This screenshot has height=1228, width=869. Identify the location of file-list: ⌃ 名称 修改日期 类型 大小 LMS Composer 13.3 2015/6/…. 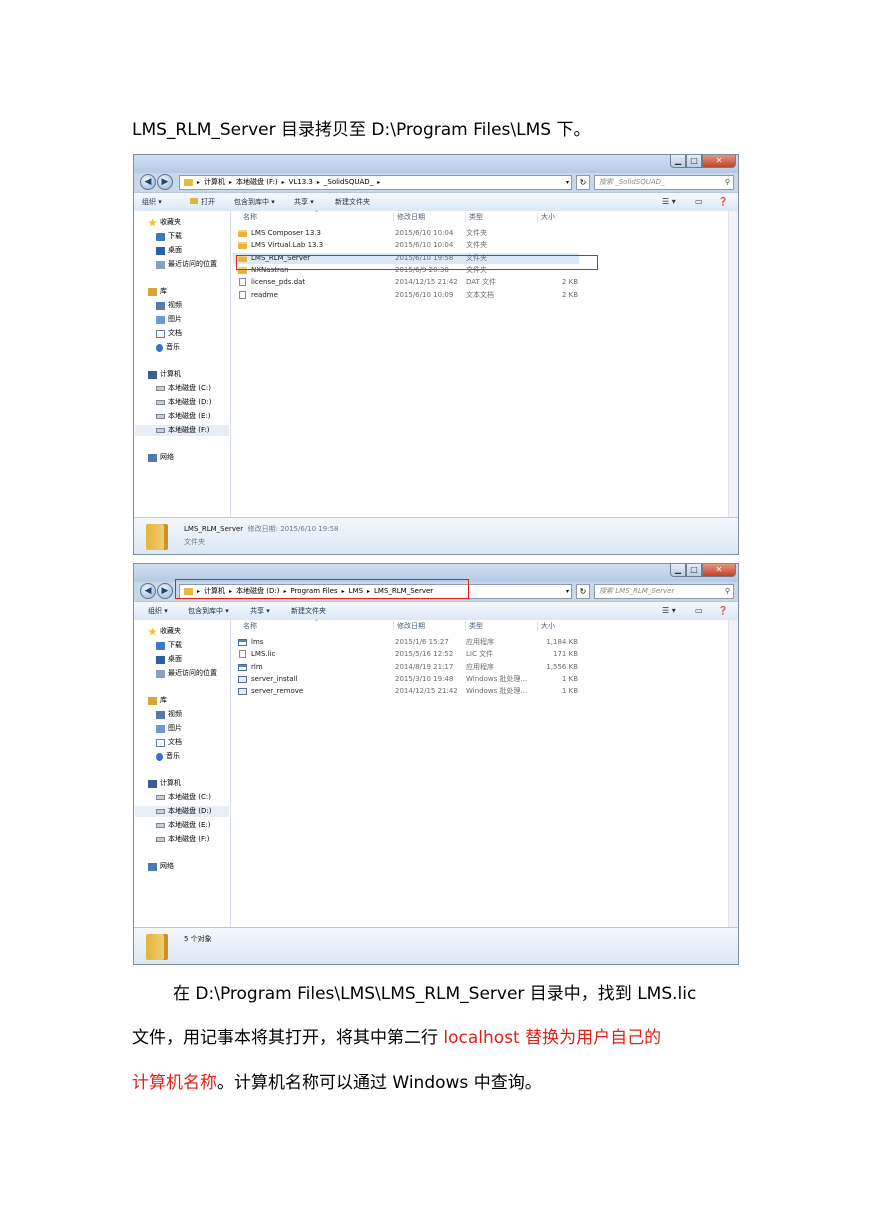
(484, 364).